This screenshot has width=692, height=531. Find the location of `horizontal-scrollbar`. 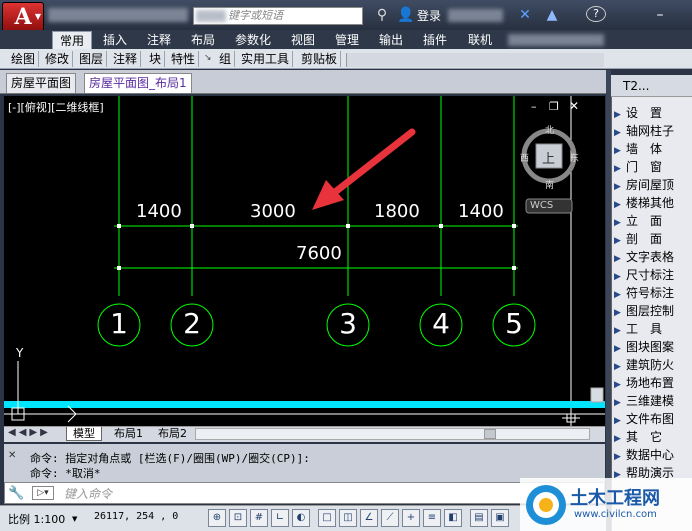

horizontal-scrollbar is located at coordinates (392, 434).